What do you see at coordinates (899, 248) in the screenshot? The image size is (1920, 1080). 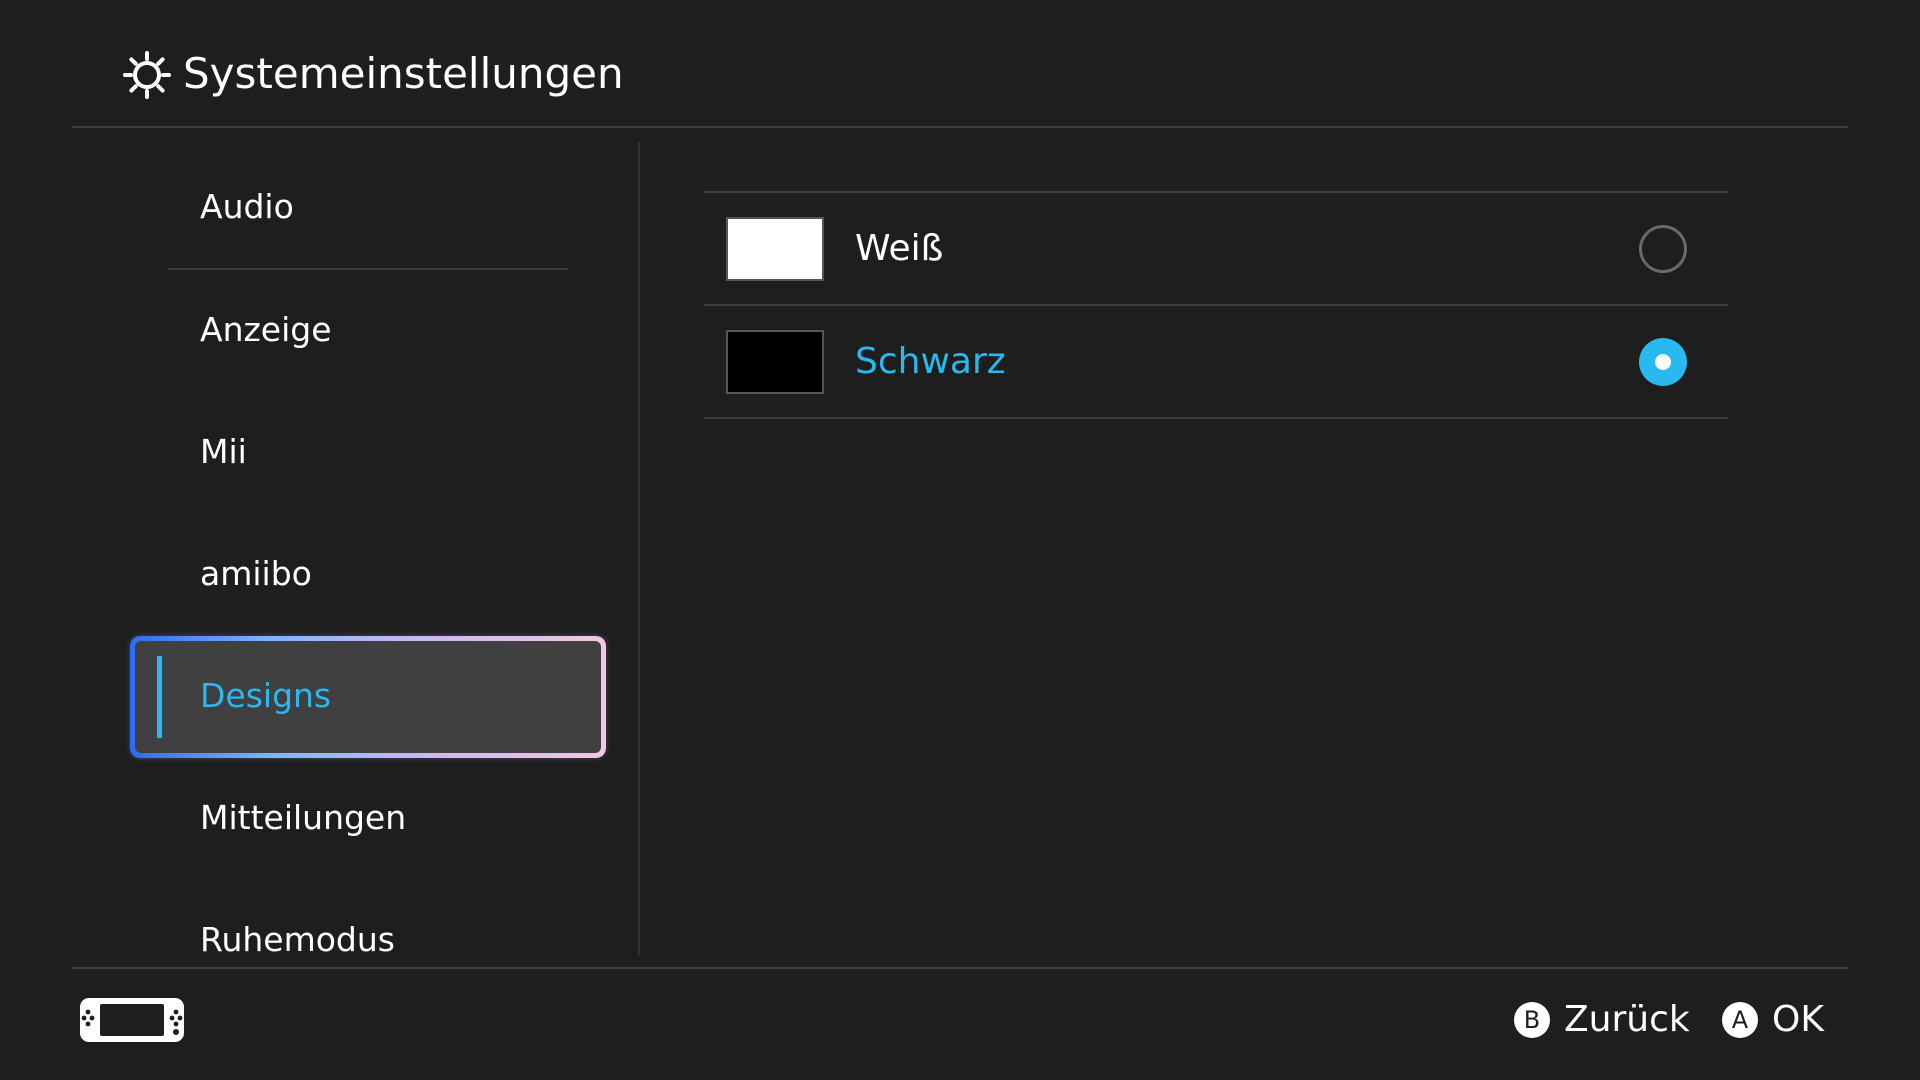 I see `option-label: Weiß` at bounding box center [899, 248].